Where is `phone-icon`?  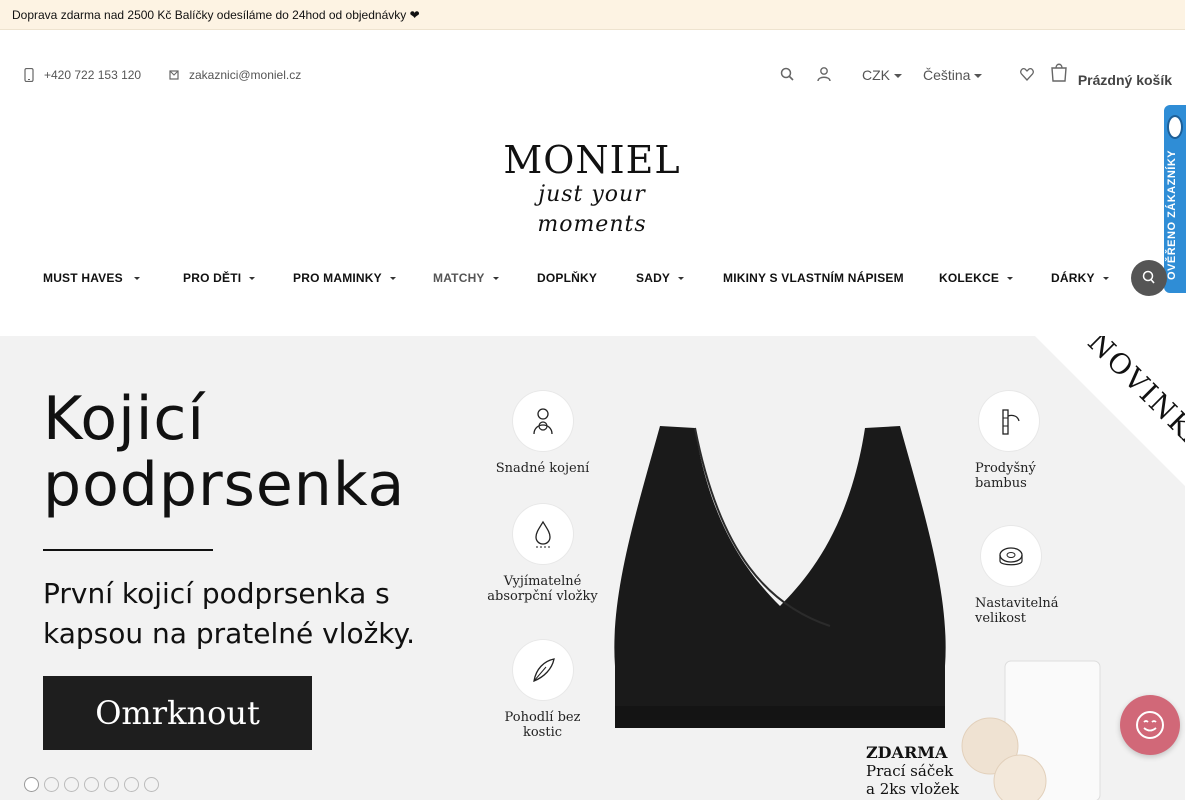 phone-icon is located at coordinates (29, 75).